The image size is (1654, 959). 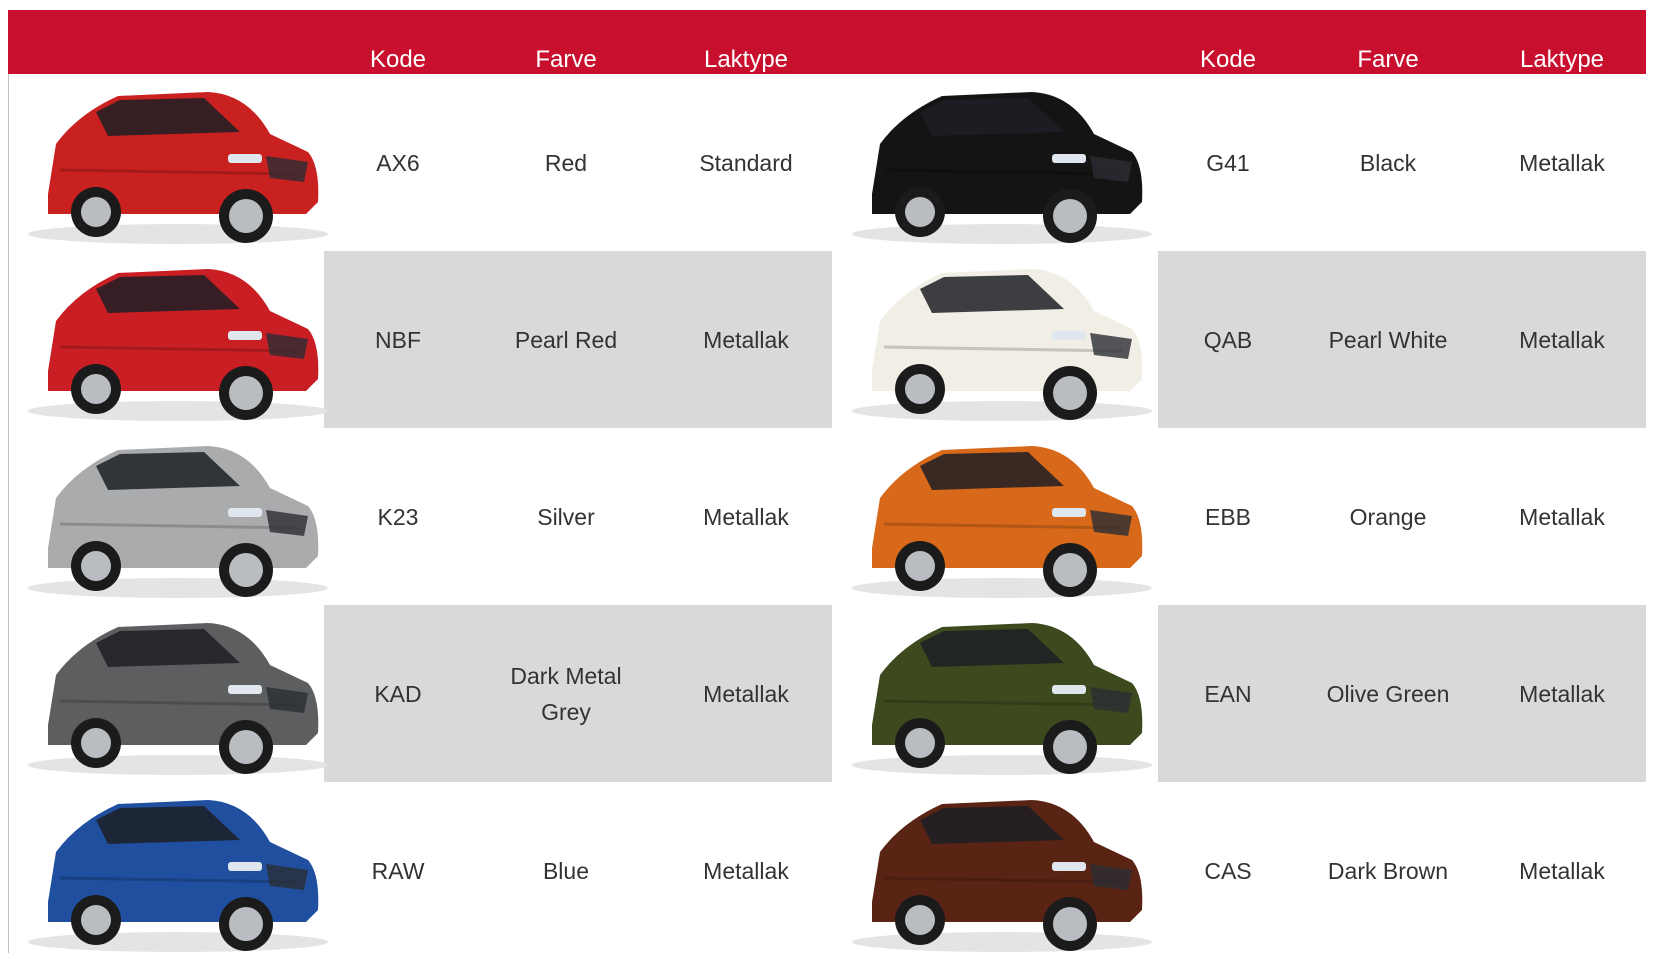 What do you see at coordinates (566, 870) in the screenshot?
I see `cell-color-left: Blue` at bounding box center [566, 870].